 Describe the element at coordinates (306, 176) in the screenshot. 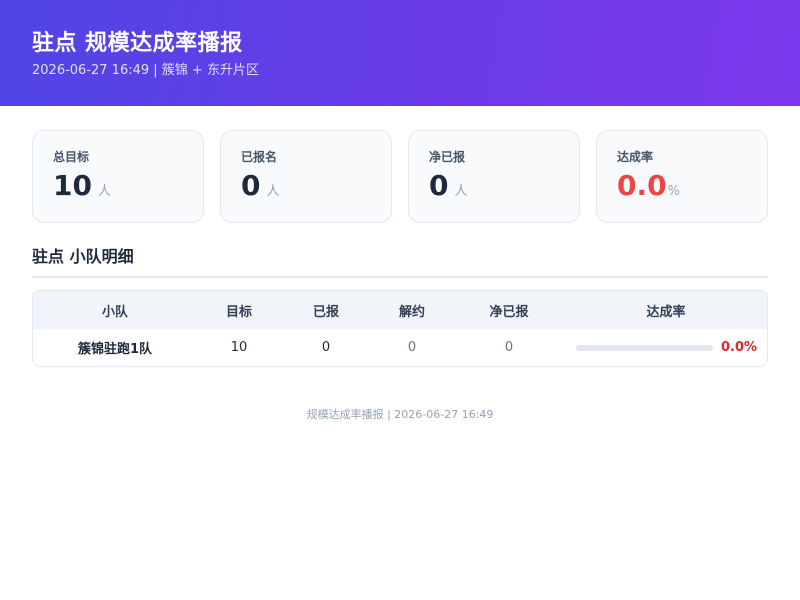

I see `stat-card-signed-up: 已报名 0人` at that location.